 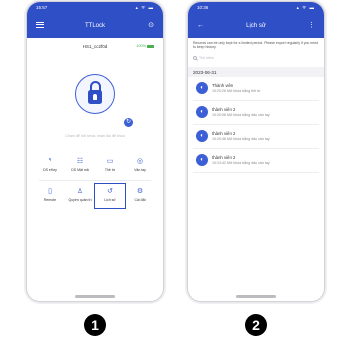 I want to click on title-row: ← Lịch sử ⋮, so click(x=256, y=26).